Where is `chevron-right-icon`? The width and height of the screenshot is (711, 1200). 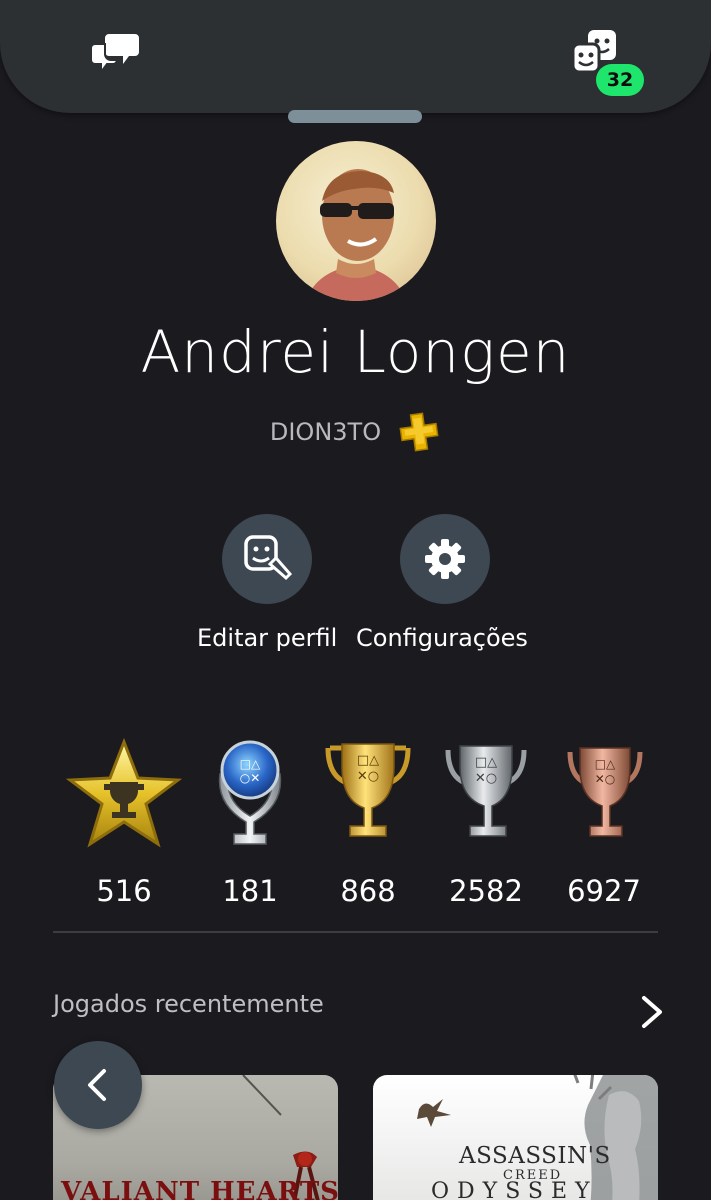
chevron-right-icon is located at coordinates (652, 1012).